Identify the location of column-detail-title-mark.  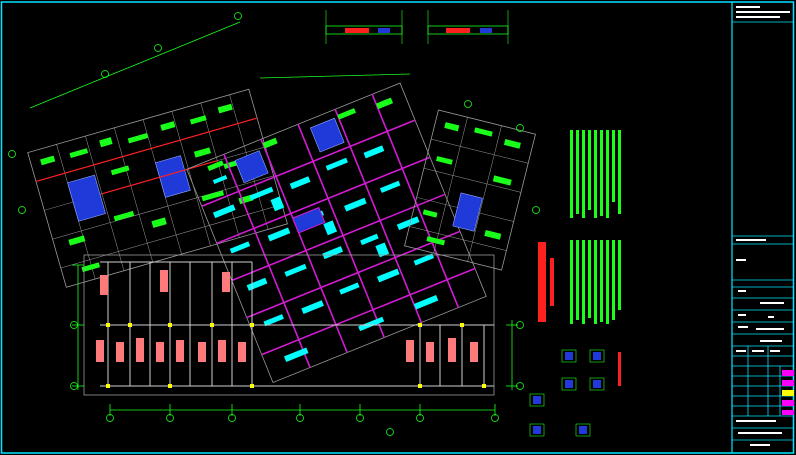
(619, 369).